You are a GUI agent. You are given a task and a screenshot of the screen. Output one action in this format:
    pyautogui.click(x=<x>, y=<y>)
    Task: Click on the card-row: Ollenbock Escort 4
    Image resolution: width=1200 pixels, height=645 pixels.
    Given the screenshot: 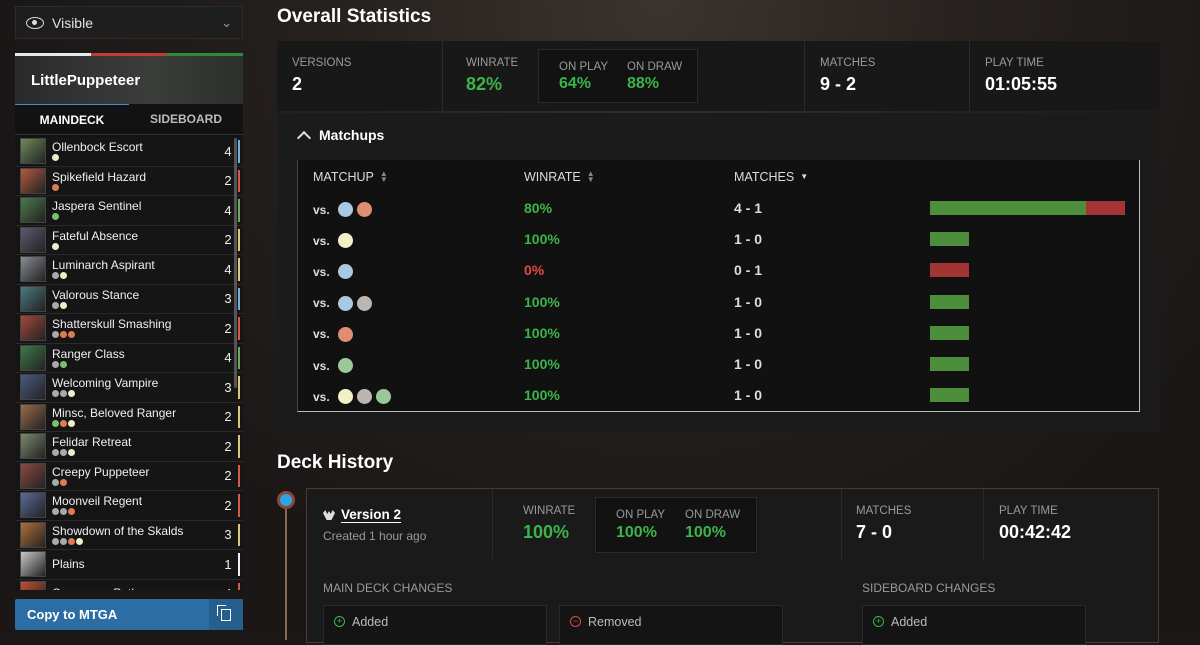 What is the action you would take?
    pyautogui.click(x=129, y=152)
    